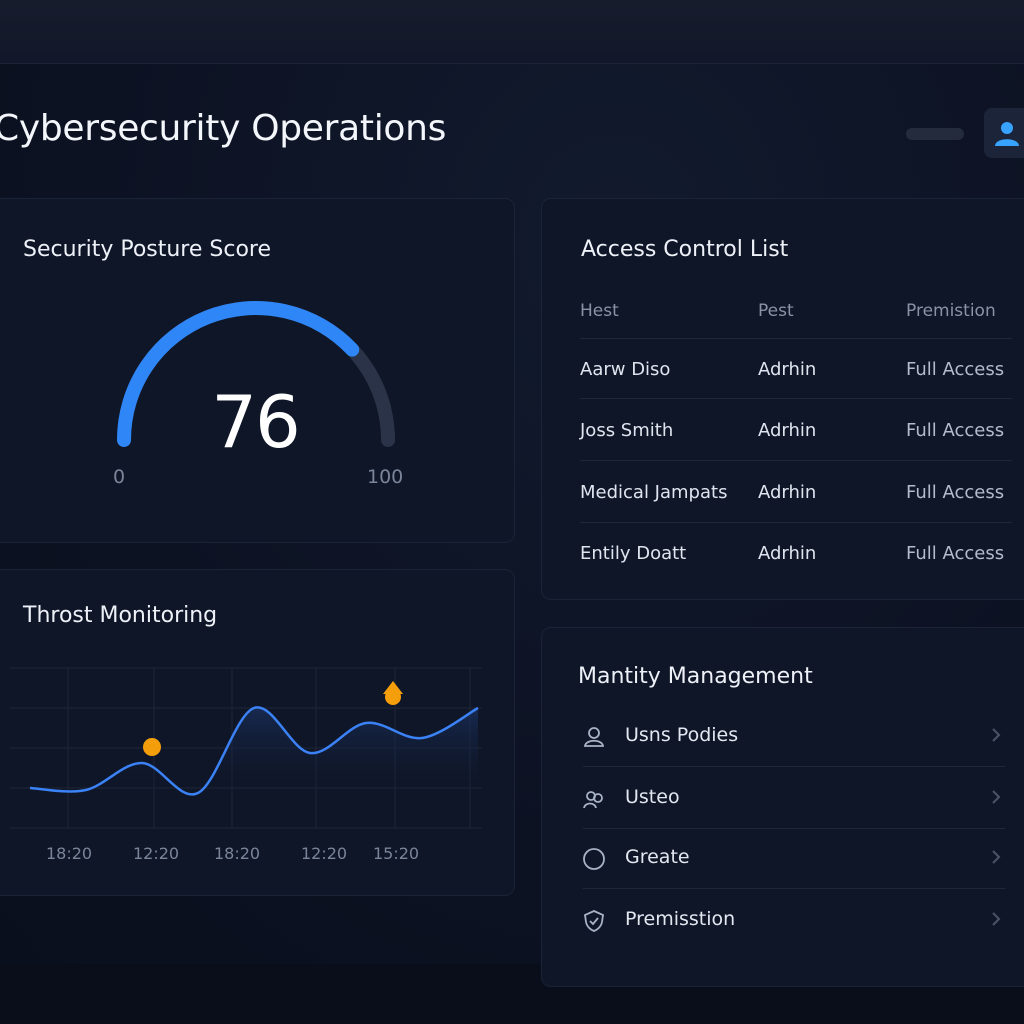 Image resolution: width=1024 pixels, height=1024 pixels. What do you see at coordinates (599, 311) in the screenshot?
I see `acl-col-host: Hest` at bounding box center [599, 311].